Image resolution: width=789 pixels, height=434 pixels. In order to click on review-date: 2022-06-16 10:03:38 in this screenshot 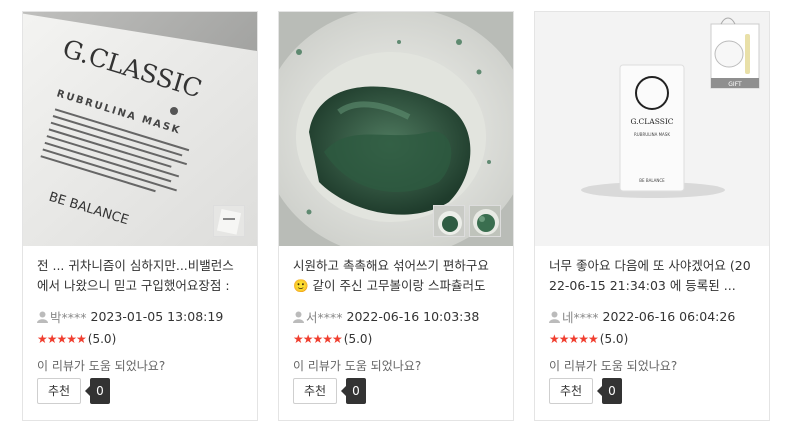, I will do `click(413, 316)`.